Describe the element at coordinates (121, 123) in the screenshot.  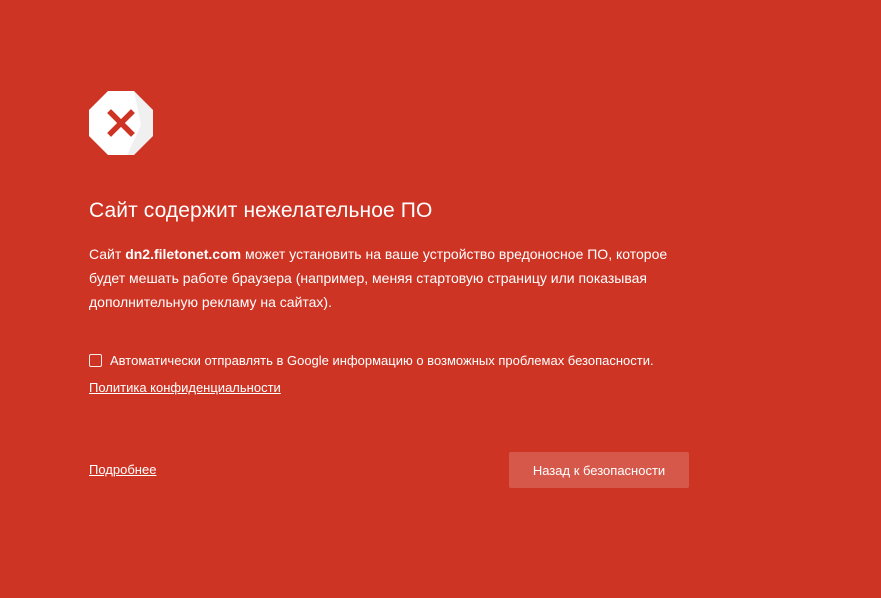
I see `warning-x-icon` at that location.